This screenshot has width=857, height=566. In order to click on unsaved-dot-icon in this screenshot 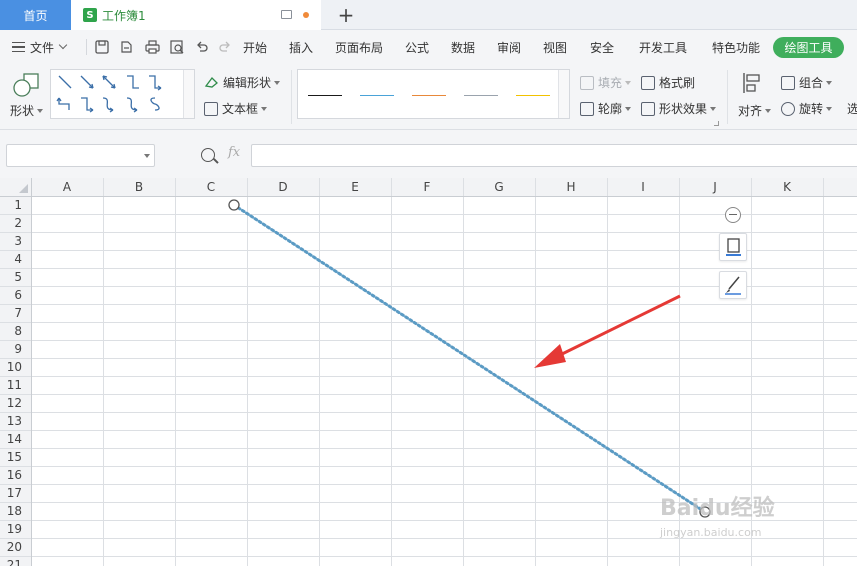, I will do `click(306, 15)`.